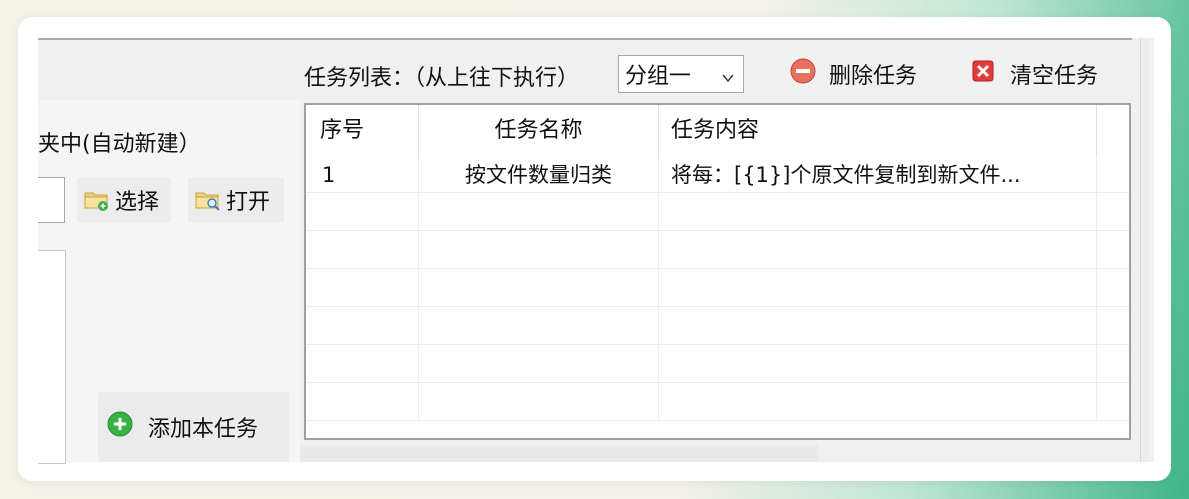 The image size is (1189, 499). What do you see at coordinates (120, 427) in the screenshot?
I see `add-circle-icon` at bounding box center [120, 427].